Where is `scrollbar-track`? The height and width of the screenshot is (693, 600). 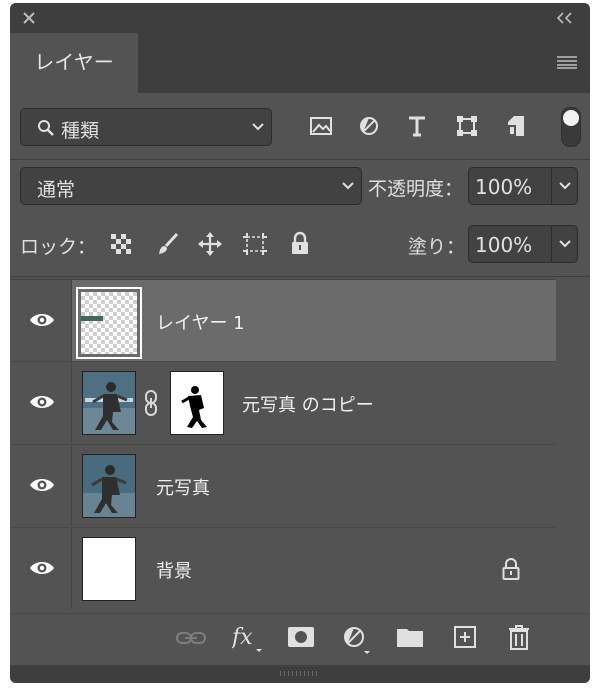
scrollbar-track is located at coordinates (573, 446).